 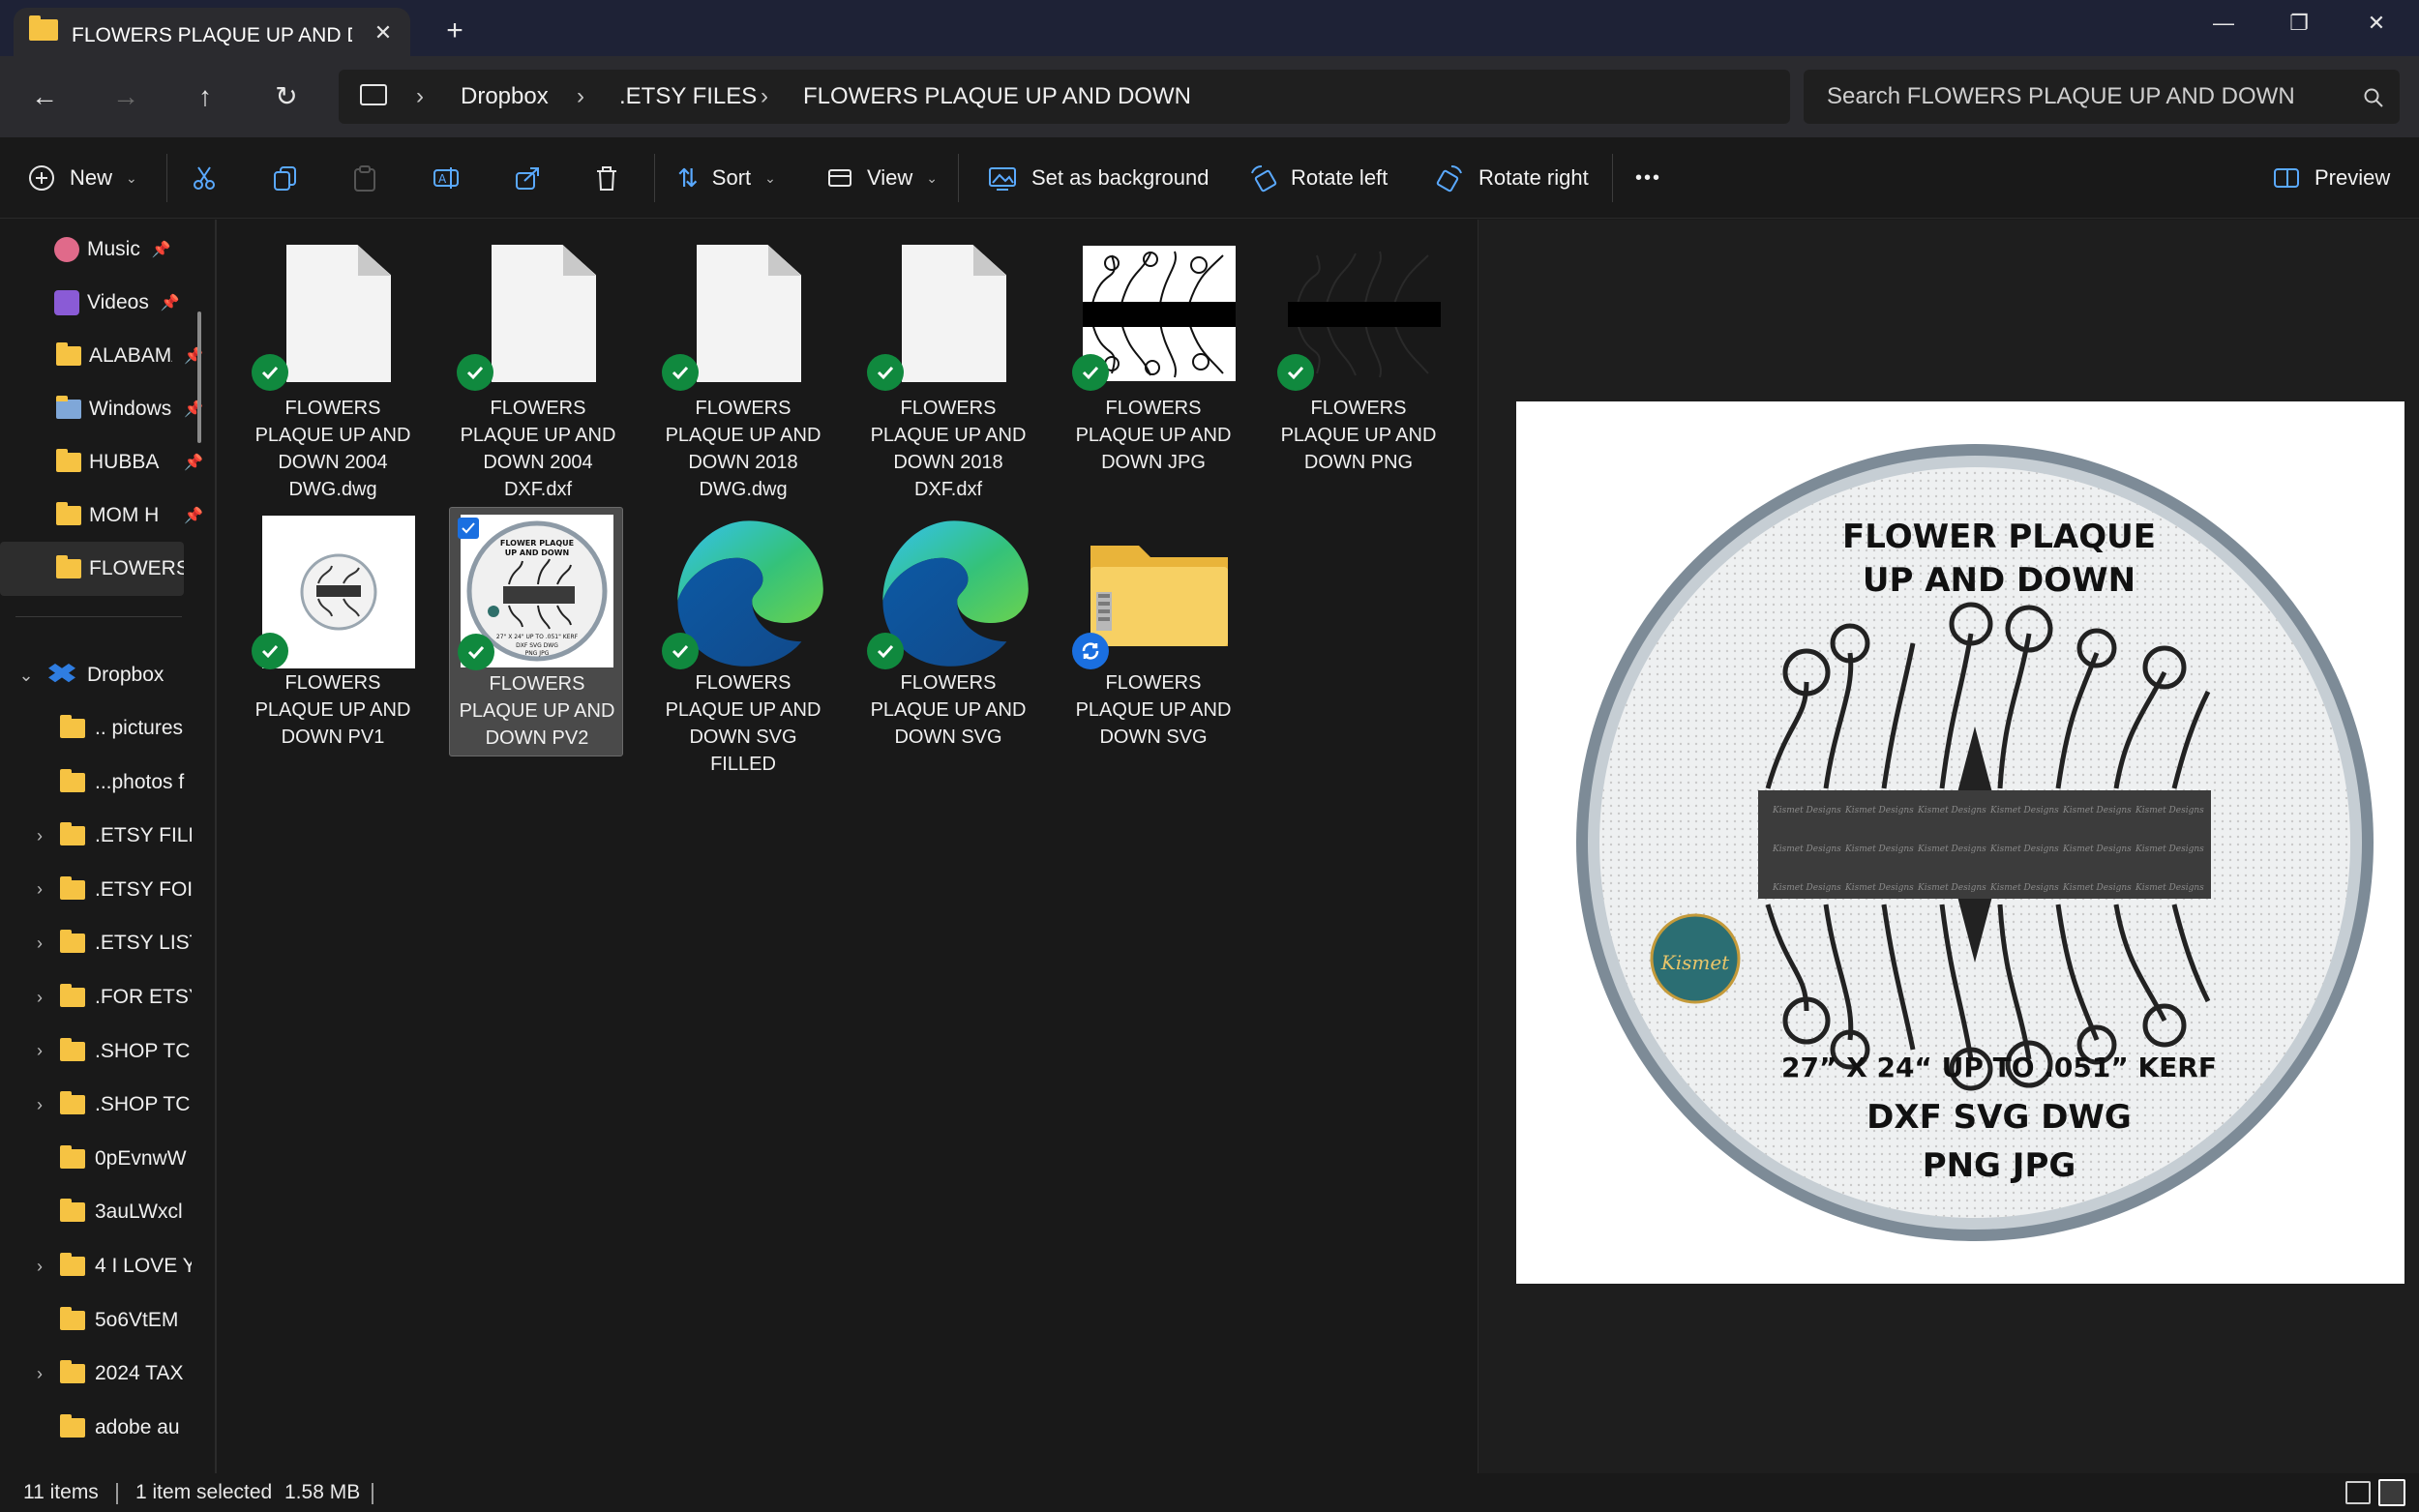 I want to click on minimize-button: —, so click(x=2224, y=23).